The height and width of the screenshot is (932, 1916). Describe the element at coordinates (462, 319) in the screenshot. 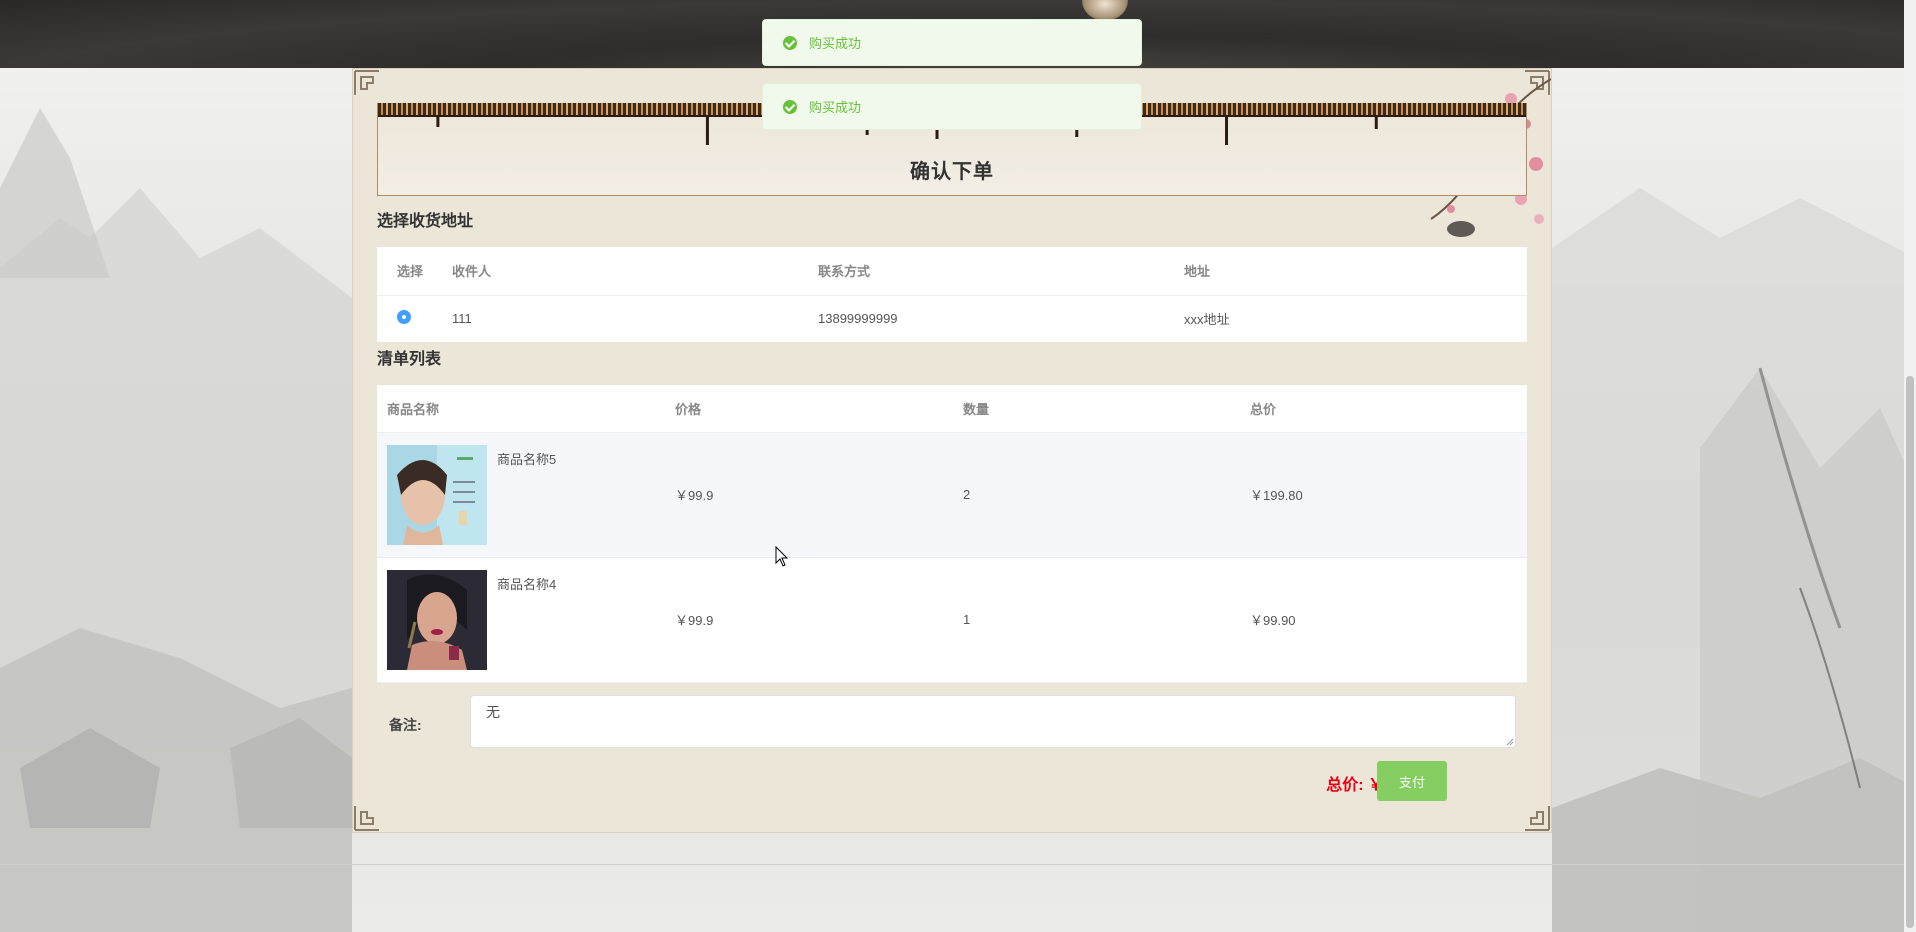

I see `recipient-cell: 111` at that location.